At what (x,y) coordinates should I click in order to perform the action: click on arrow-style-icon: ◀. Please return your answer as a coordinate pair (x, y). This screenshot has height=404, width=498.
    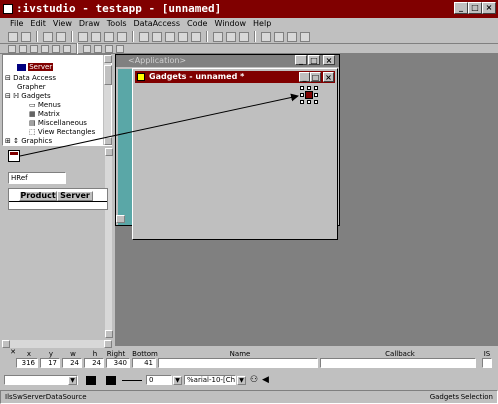
    Looking at the image, I should click on (265, 380).